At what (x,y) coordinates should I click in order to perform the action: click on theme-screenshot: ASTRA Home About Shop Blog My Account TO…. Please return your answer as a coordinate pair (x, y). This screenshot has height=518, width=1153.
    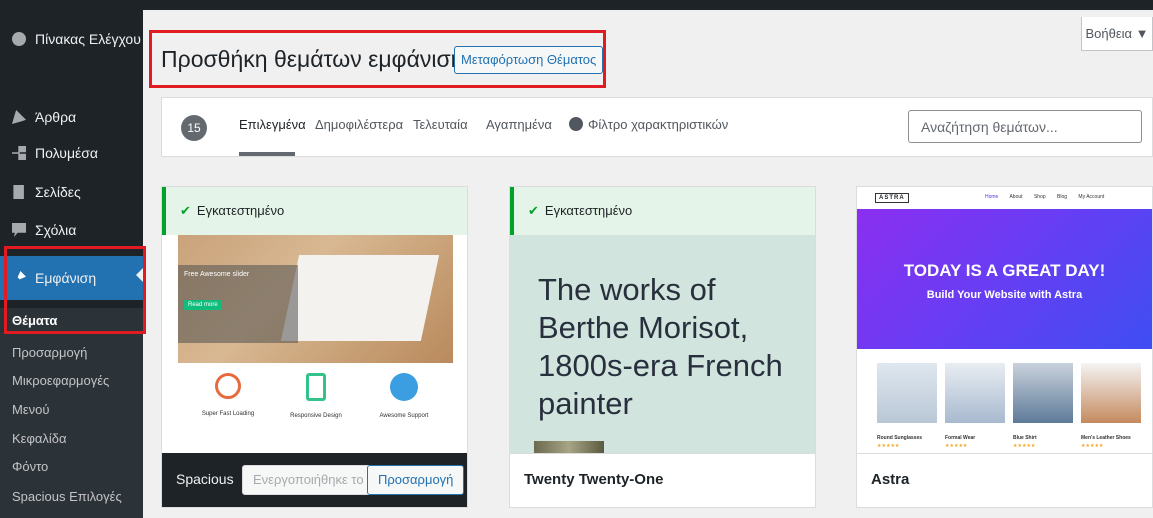
    Looking at the image, I should click on (1004, 321).